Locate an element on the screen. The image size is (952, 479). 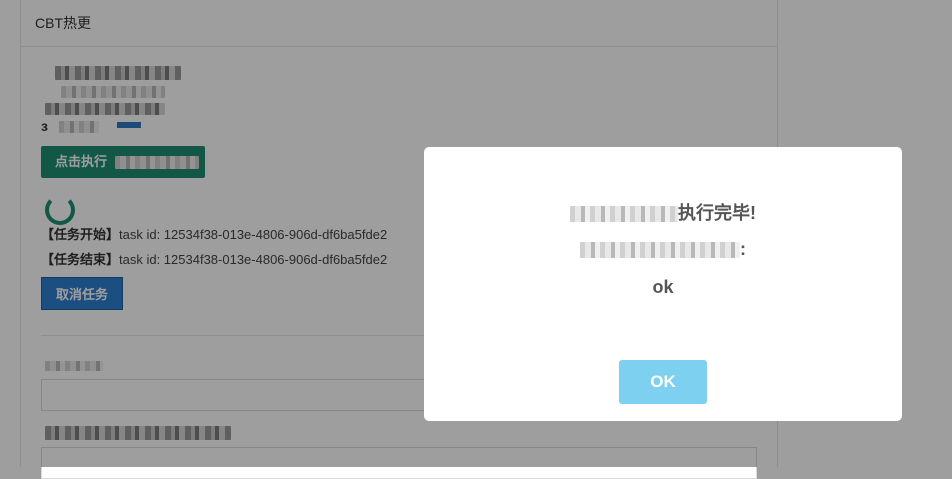
dialog-message: 执行完毕! is located at coordinates (663, 212).